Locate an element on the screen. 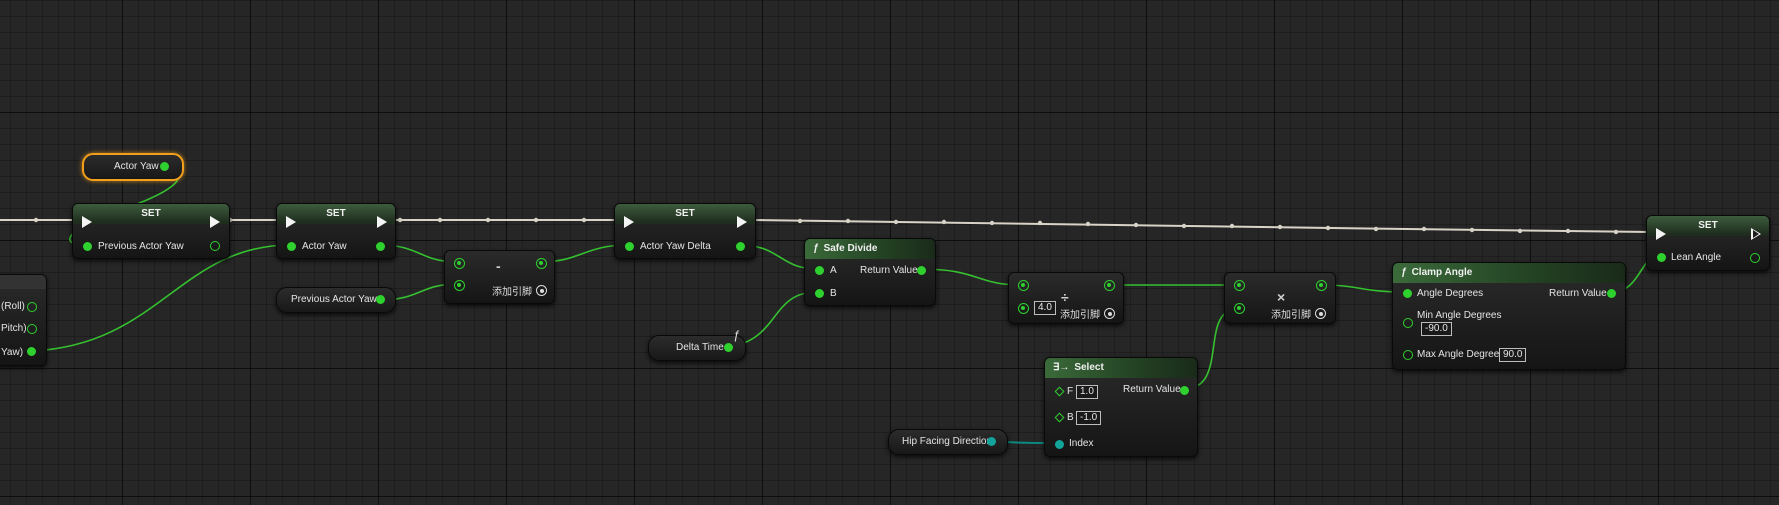 Image resolution: width=1779 pixels, height=505 pixels. set-actor-yaw-node: SET Actor Yaw is located at coordinates (336, 231).